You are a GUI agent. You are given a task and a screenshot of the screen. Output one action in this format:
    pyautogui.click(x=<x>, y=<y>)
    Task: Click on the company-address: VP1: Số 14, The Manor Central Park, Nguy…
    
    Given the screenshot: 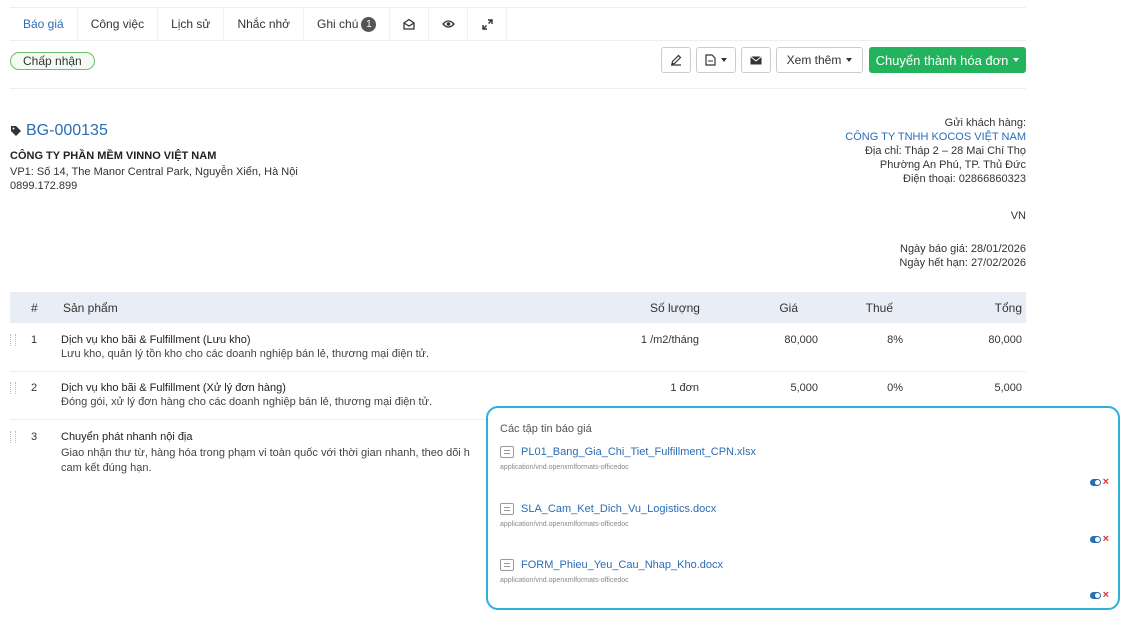 What is the action you would take?
    pyautogui.click(x=154, y=172)
    